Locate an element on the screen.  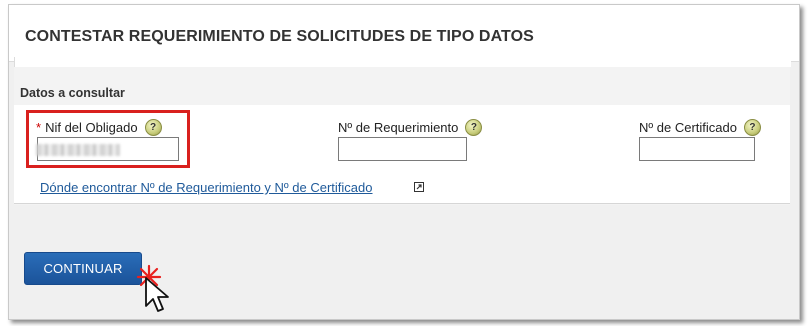
requerimiento-input is located at coordinates (402, 149).